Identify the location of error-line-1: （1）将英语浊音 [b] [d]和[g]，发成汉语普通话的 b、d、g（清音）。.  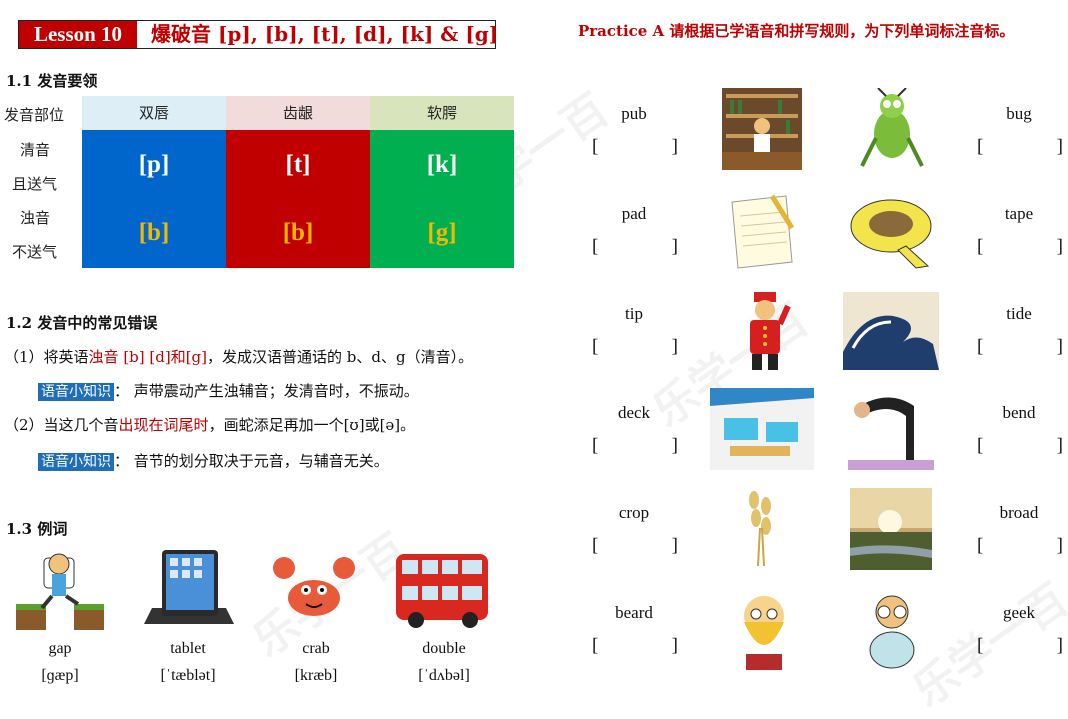
(238, 356).